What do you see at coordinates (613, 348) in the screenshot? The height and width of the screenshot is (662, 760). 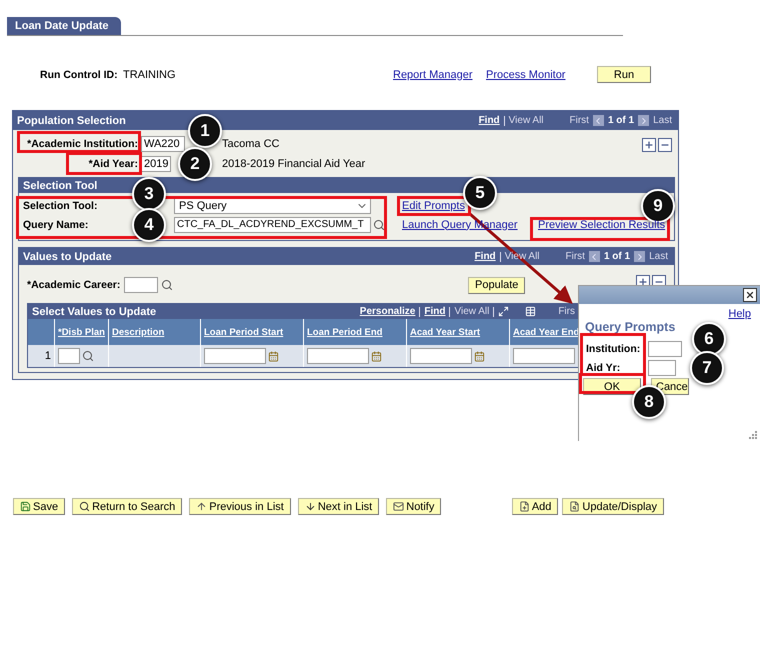 I see `field-label: Institution:` at bounding box center [613, 348].